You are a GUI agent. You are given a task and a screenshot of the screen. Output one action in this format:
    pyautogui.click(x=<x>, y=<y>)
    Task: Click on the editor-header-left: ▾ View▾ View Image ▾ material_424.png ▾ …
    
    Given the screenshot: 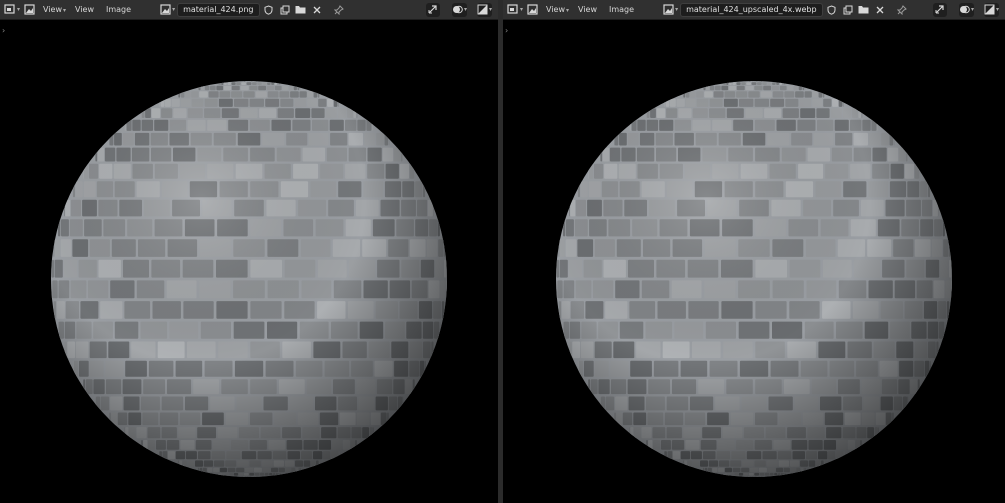 What is the action you would take?
    pyautogui.click(x=249, y=10)
    